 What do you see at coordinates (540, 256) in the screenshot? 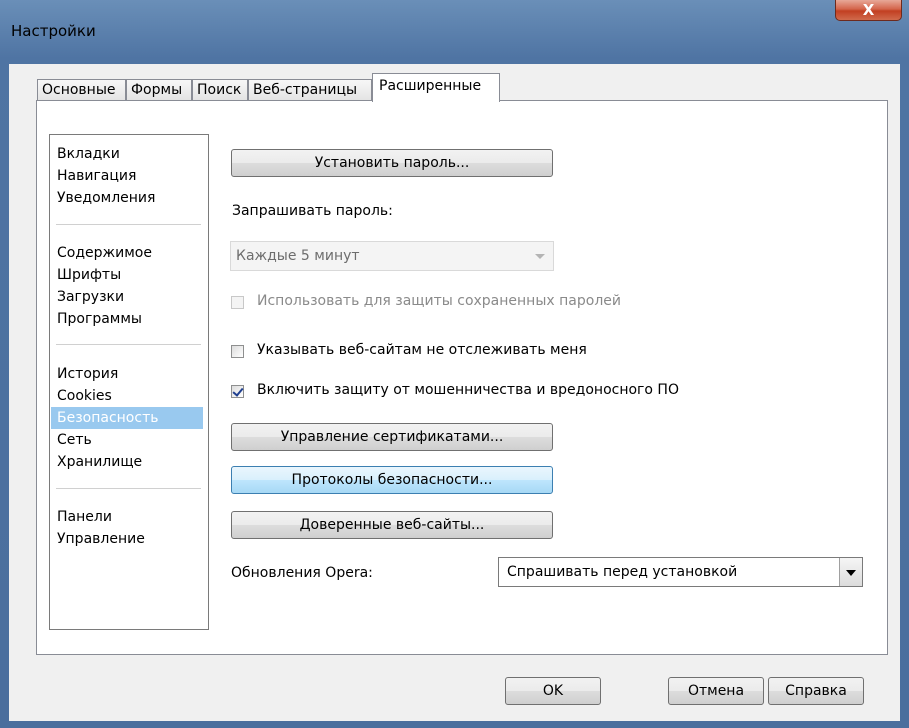
I see `chevron-down-icon` at bounding box center [540, 256].